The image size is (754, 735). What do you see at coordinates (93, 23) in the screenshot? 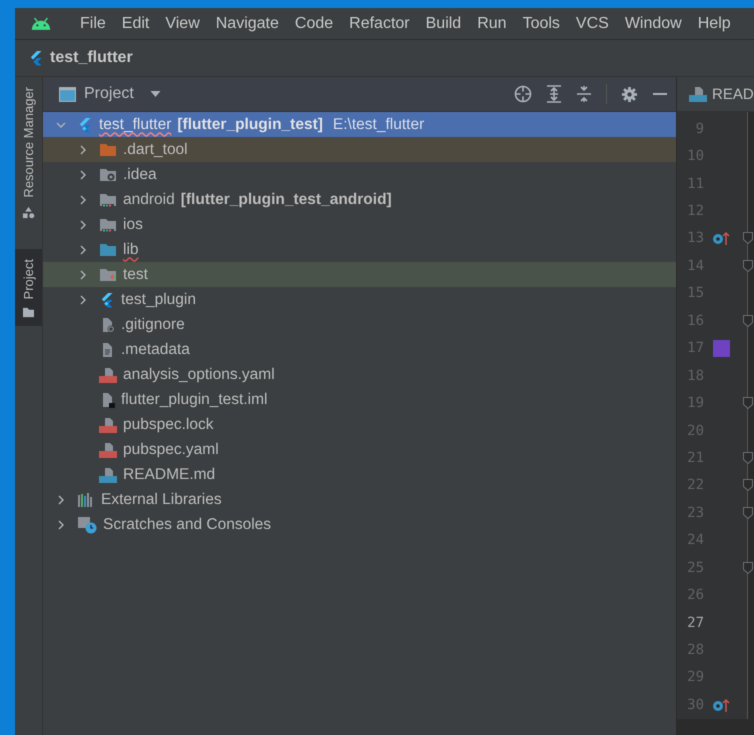
I see `menu-item: File` at bounding box center [93, 23].